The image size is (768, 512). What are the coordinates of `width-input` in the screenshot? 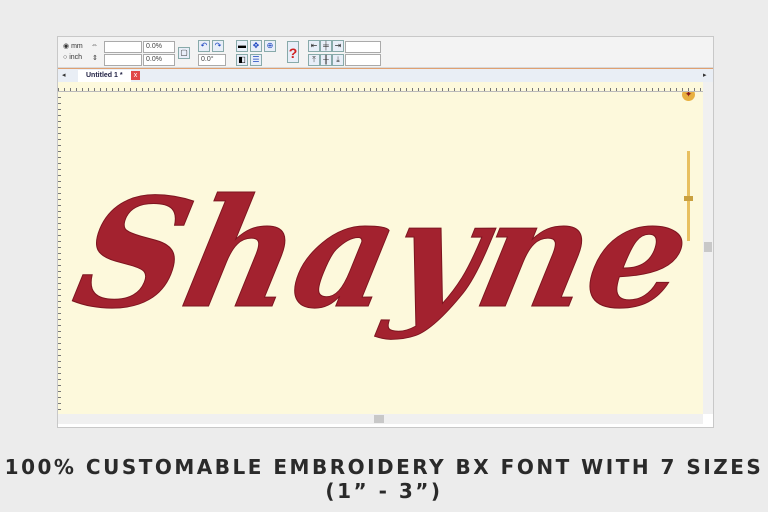 It's located at (123, 47).